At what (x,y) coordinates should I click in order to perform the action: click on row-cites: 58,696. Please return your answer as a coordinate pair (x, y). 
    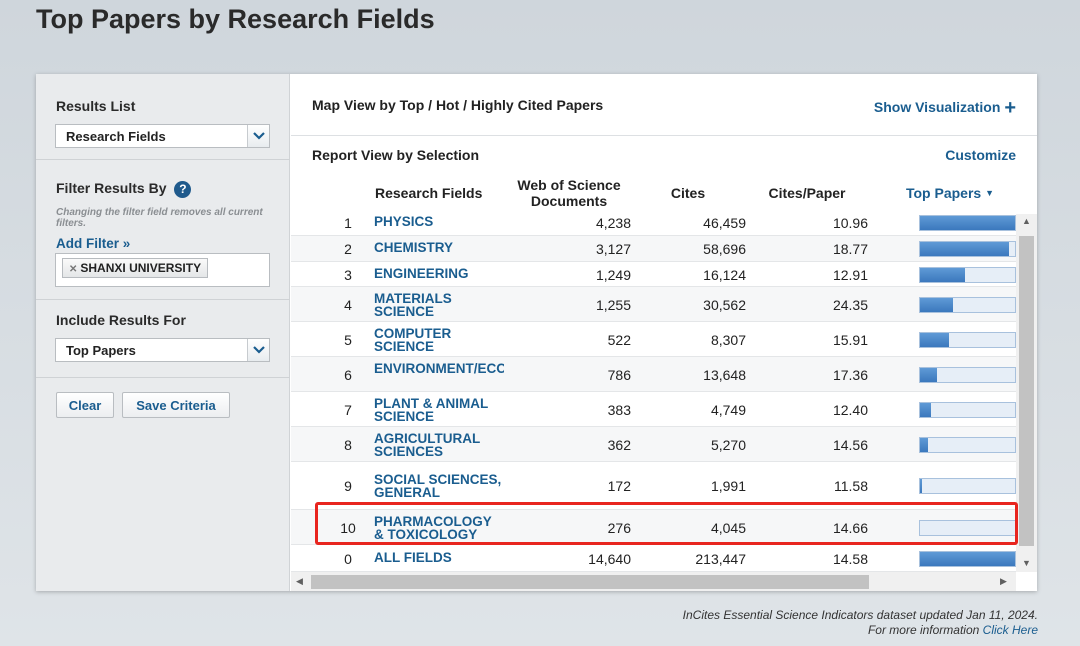
    Looking at the image, I should click on (724, 249).